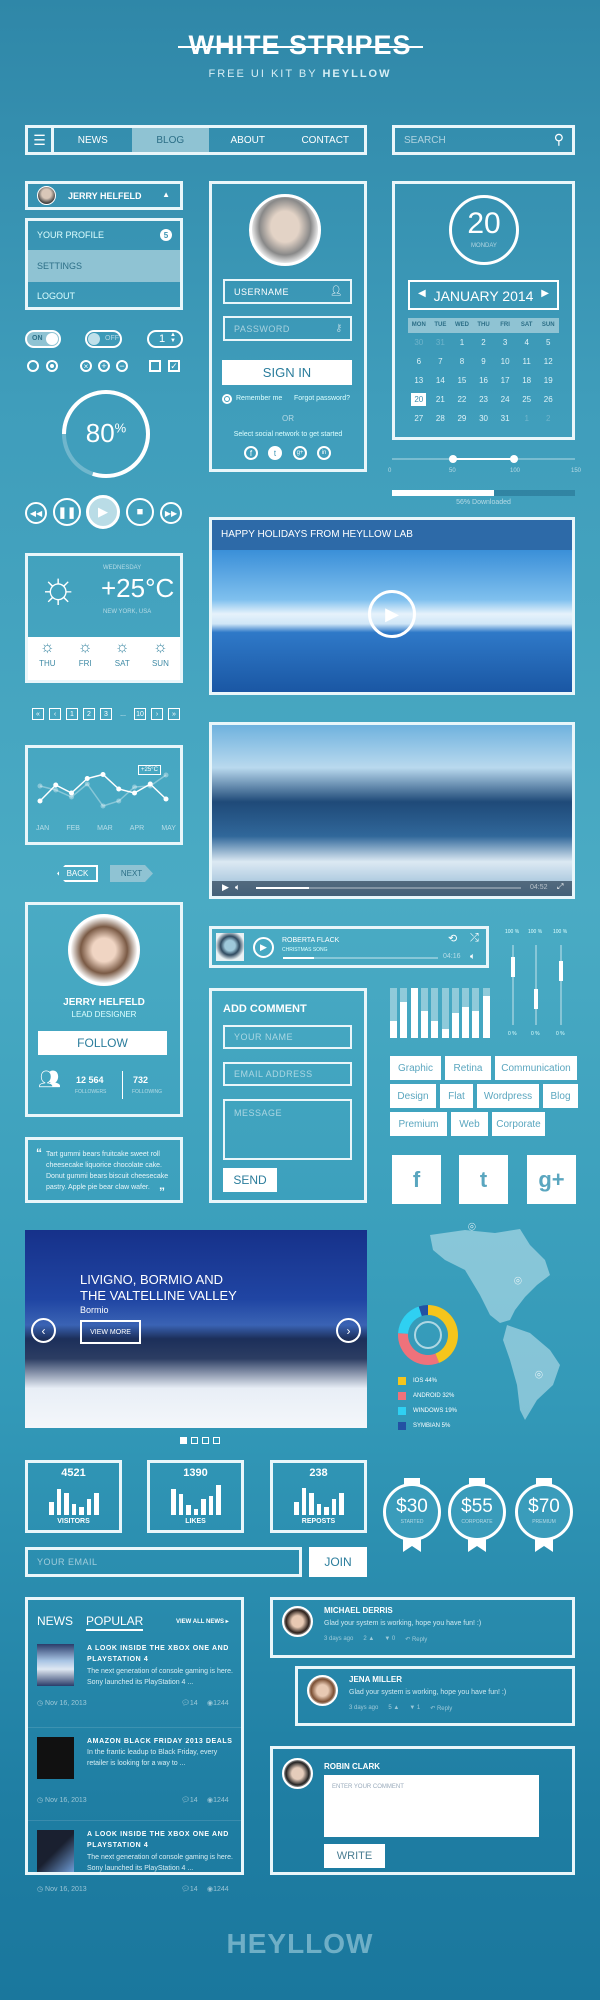 The image size is (600, 2000). What do you see at coordinates (354, 1856) in the screenshot?
I see `write-button: WRITE` at bounding box center [354, 1856].